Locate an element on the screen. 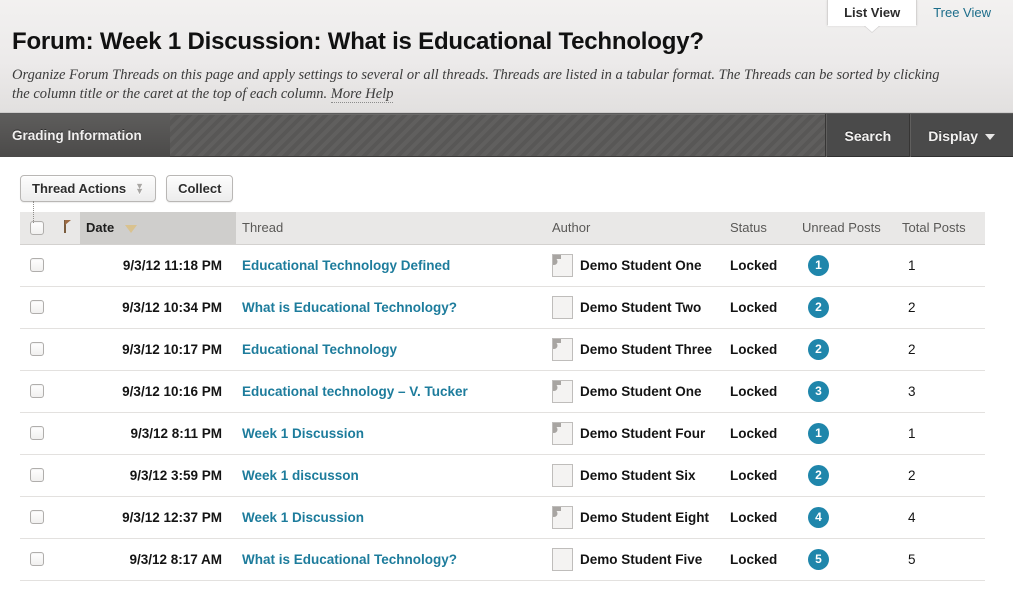 The width and height of the screenshot is (1013, 593). collect-button: Collect is located at coordinates (200, 188).